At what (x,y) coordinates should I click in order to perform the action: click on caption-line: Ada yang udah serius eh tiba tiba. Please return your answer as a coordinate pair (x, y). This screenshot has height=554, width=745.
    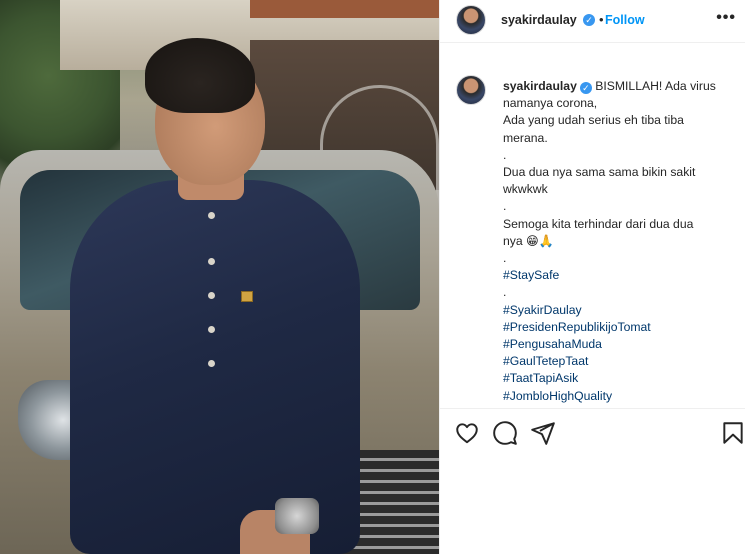
    Looking at the image, I should click on (593, 120).